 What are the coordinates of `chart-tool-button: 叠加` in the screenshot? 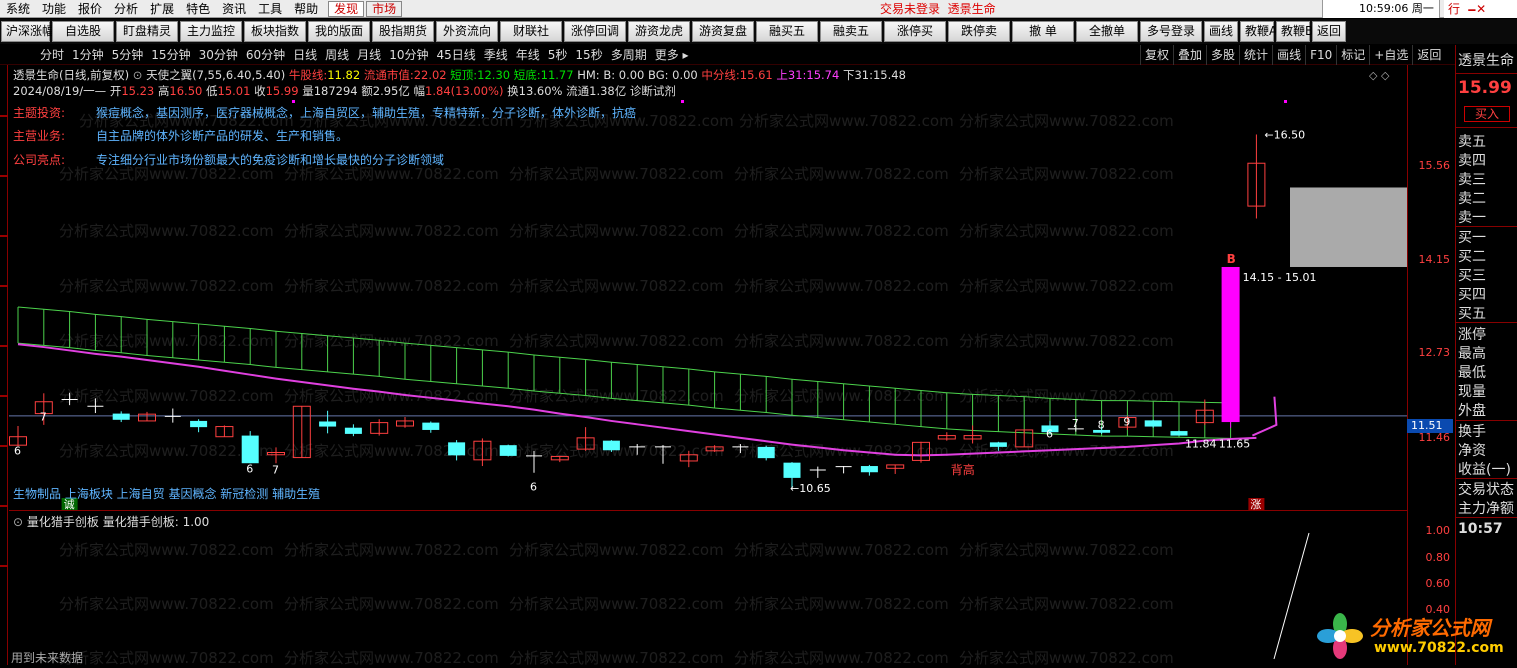 It's located at (1189, 55).